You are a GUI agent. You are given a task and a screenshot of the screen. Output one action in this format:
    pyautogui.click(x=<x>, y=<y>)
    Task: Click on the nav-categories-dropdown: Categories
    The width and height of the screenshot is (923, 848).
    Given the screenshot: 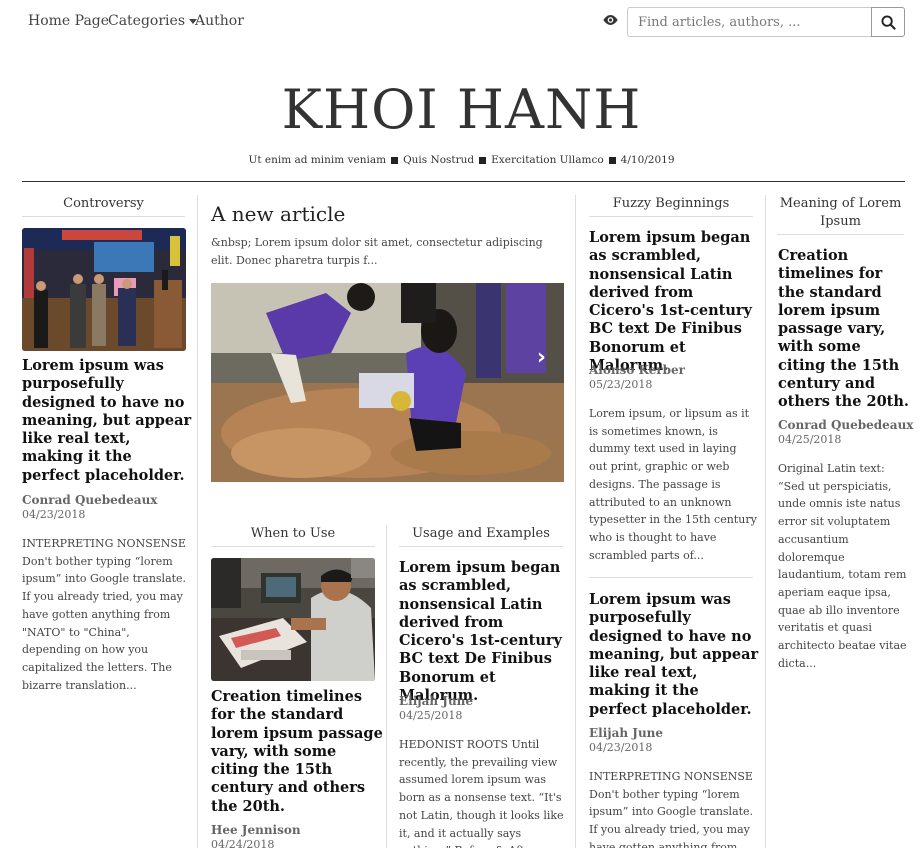 What is the action you would take?
    pyautogui.click(x=152, y=21)
    